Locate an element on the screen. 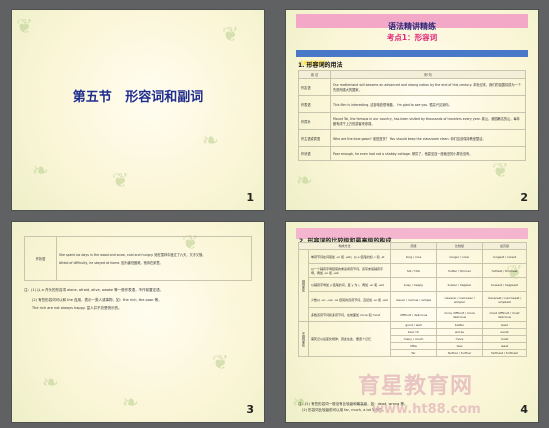 The height and width of the screenshot is (428, 549). usage-cell: 作定语 is located at coordinates (314, 87).